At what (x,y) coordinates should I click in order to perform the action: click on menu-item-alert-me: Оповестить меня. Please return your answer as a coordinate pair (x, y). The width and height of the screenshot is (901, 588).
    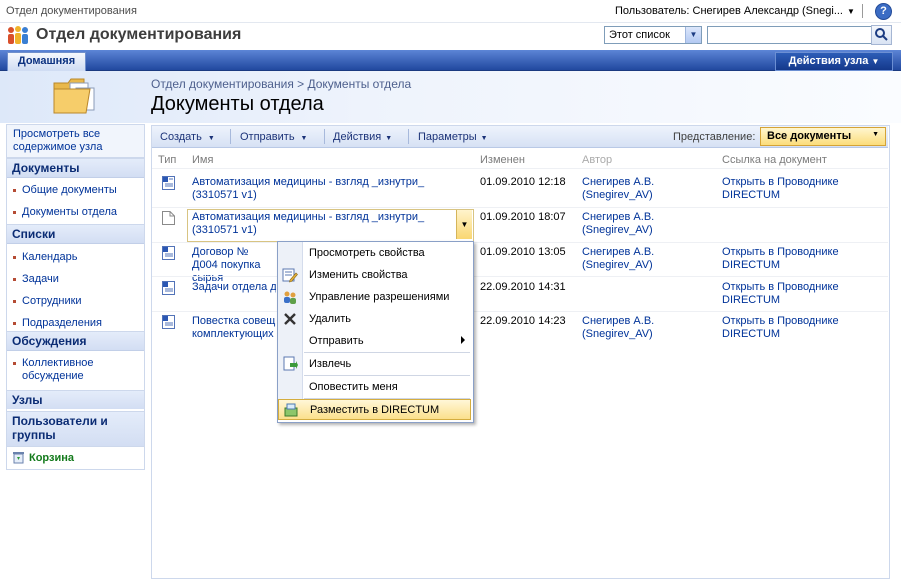
    Looking at the image, I should click on (374, 387).